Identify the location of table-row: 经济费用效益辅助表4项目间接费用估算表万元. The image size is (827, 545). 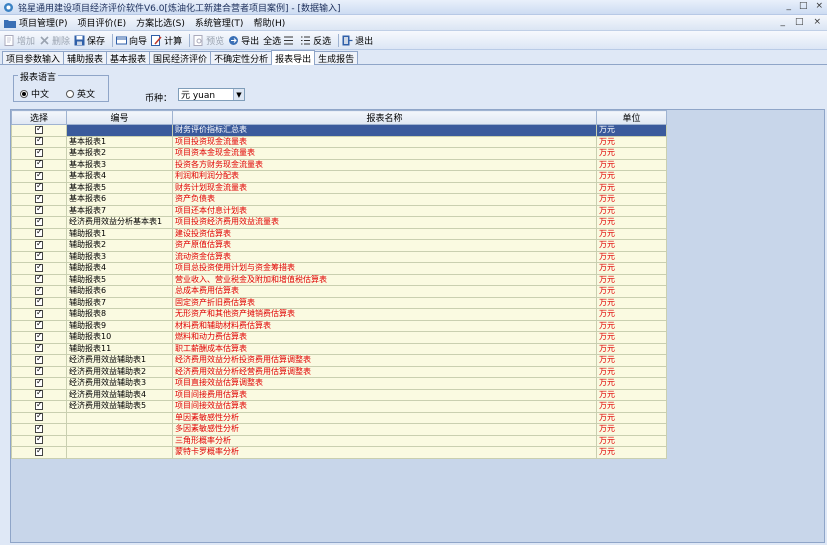
(339, 394).